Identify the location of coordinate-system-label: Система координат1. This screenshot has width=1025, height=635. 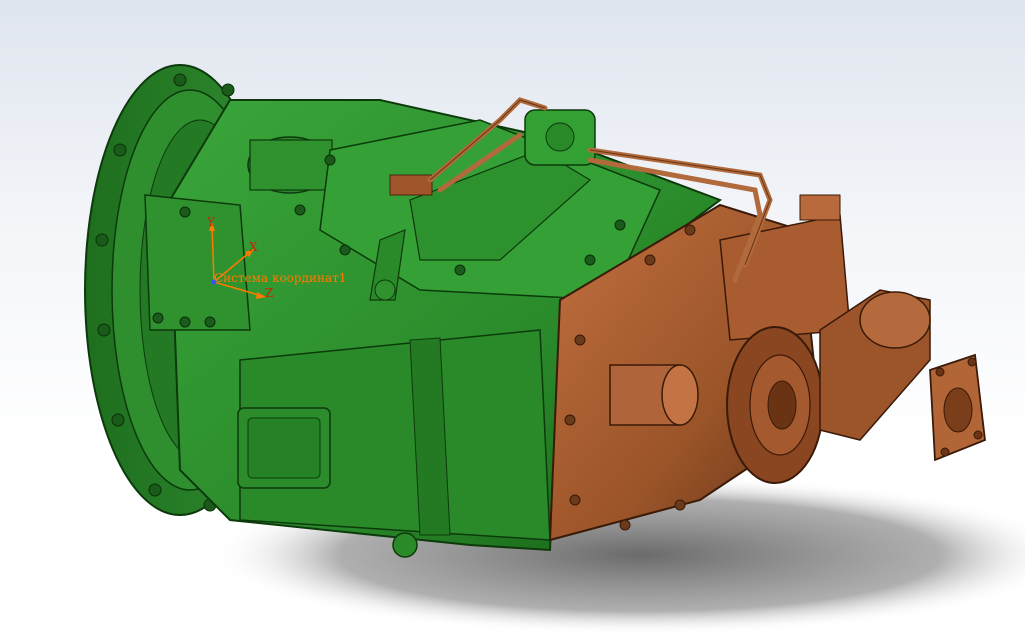
(280, 278).